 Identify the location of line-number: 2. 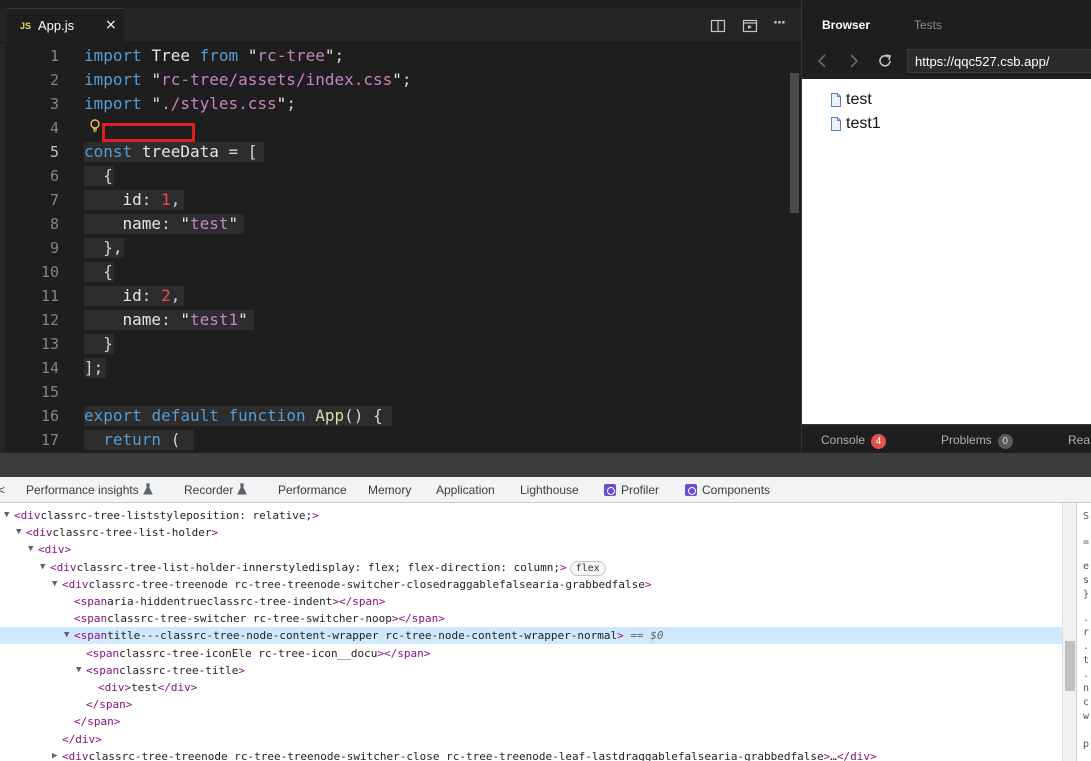
(54, 80).